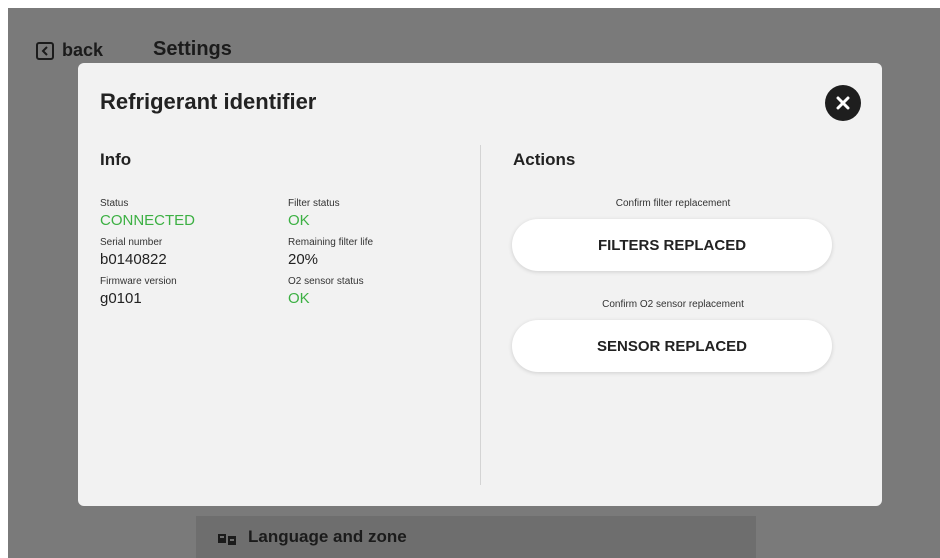 This screenshot has width=940, height=558. Describe the element at coordinates (673, 304) in the screenshot. I see `sensor-replacement-label: Confirm O2 sensor replacement` at that location.